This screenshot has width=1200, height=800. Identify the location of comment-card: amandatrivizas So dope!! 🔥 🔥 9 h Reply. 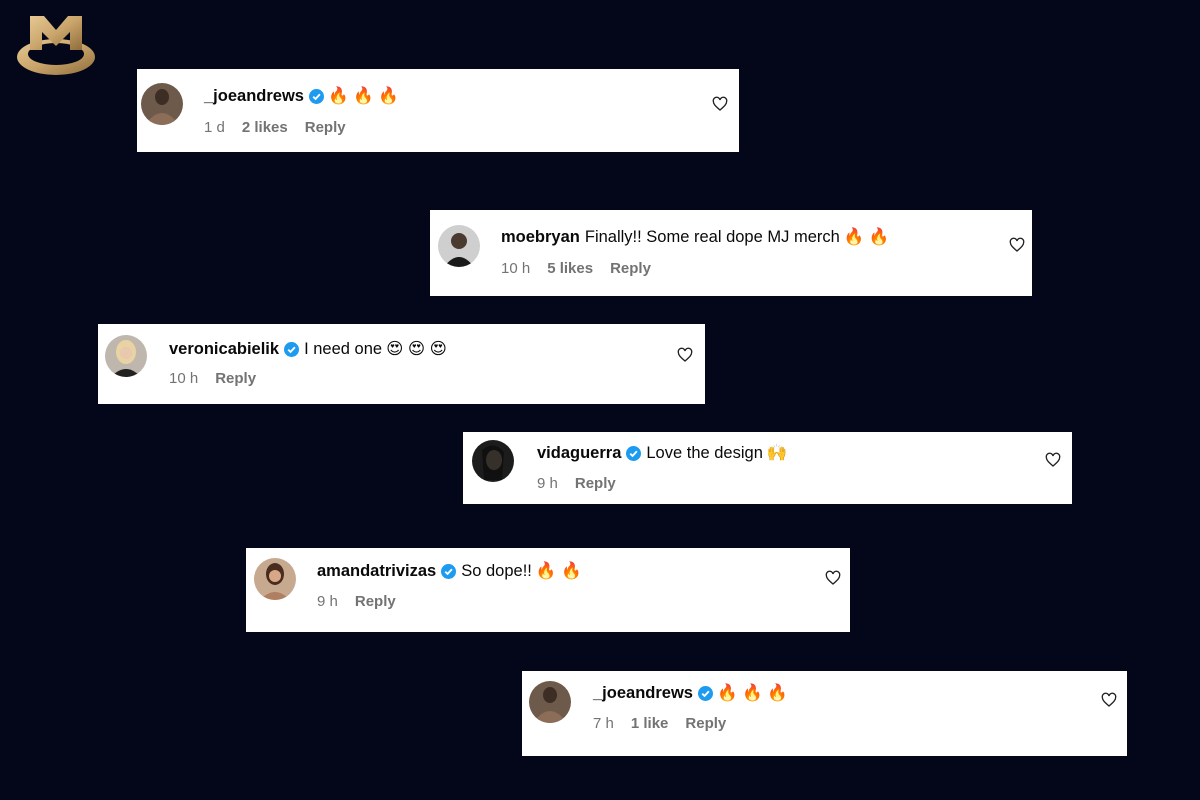
(548, 590).